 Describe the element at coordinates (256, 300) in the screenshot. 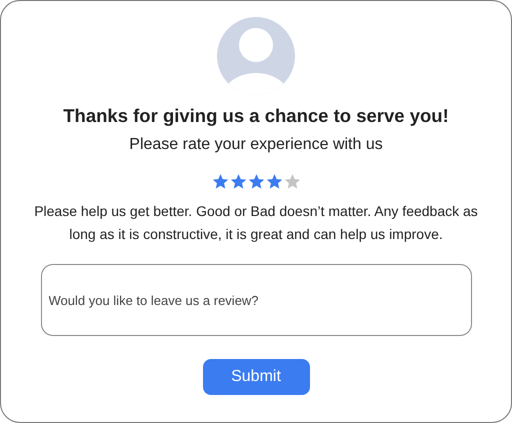

I see `review-field: Would you like to leave us a review?` at that location.